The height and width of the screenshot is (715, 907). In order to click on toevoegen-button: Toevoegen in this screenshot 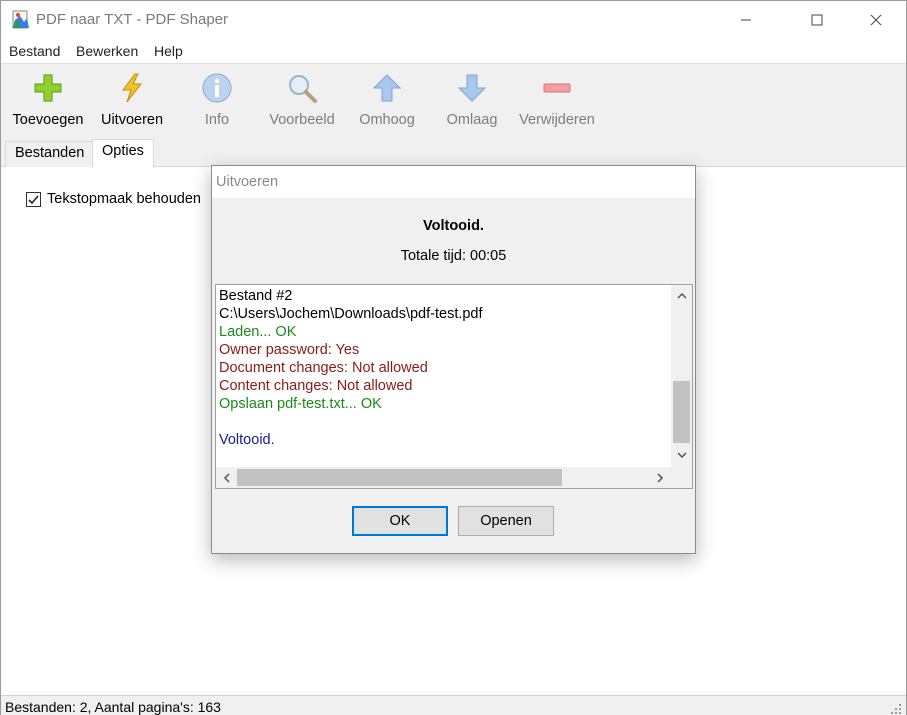, I will do `click(48, 104)`.